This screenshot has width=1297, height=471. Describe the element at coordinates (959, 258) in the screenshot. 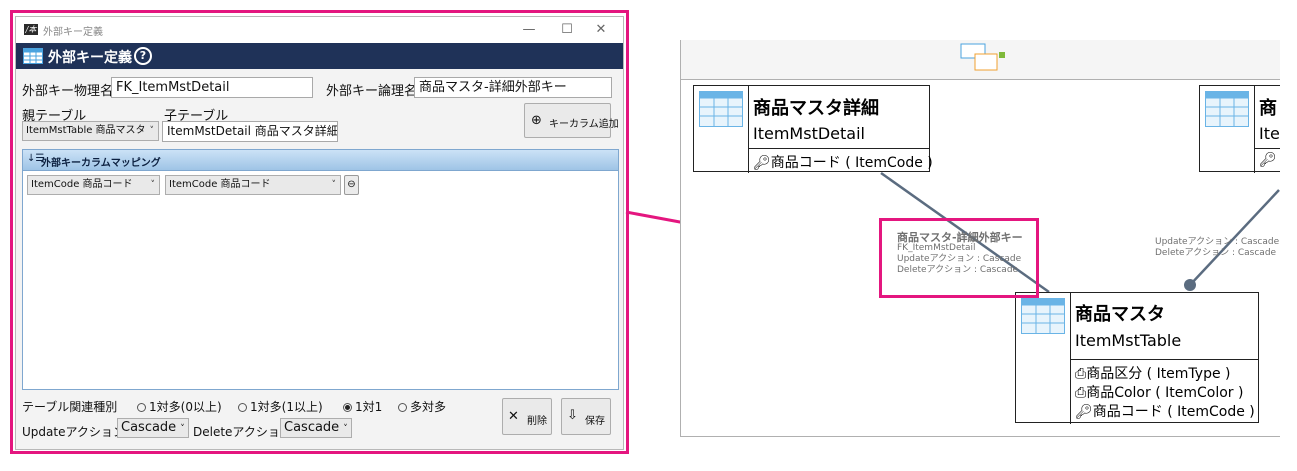

I see `fk-label-highlight` at that location.